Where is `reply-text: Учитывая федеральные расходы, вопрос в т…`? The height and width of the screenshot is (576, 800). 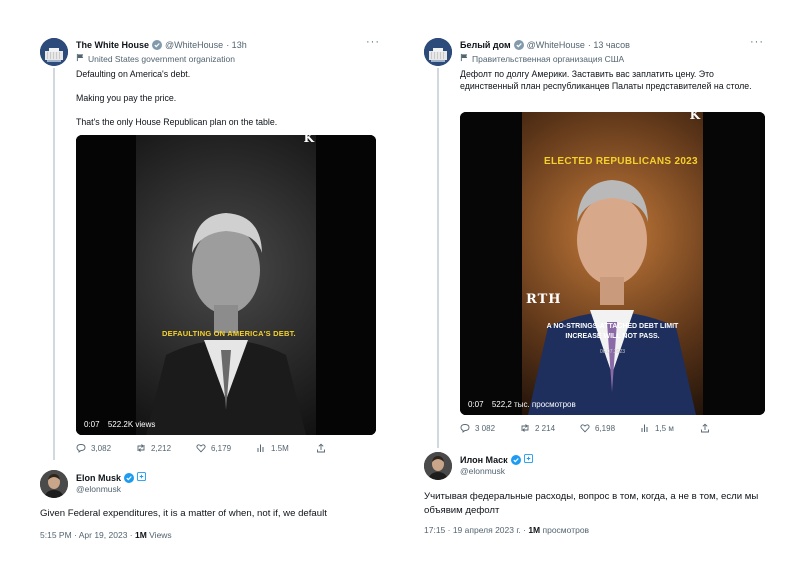 reply-text: Учитывая федеральные расходы, вопрос в т… is located at coordinates (591, 503).